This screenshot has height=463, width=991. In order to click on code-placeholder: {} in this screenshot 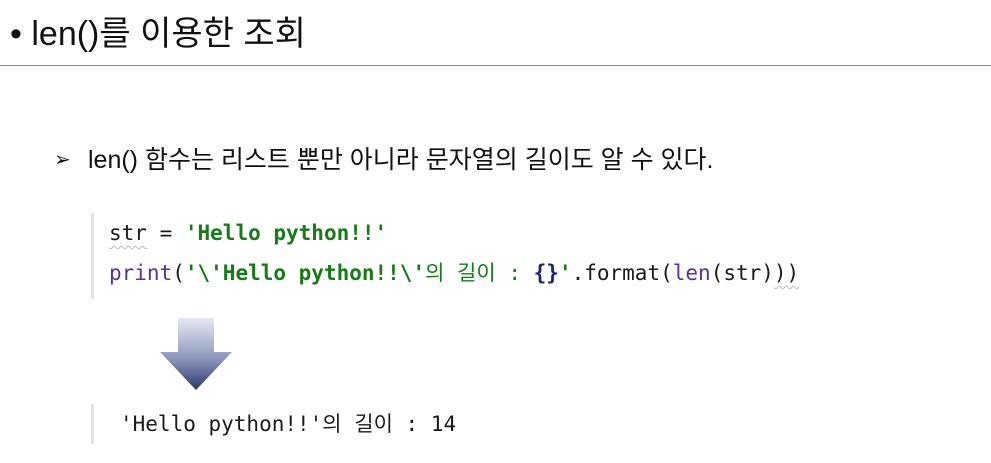, I will do `click(546, 273)`.